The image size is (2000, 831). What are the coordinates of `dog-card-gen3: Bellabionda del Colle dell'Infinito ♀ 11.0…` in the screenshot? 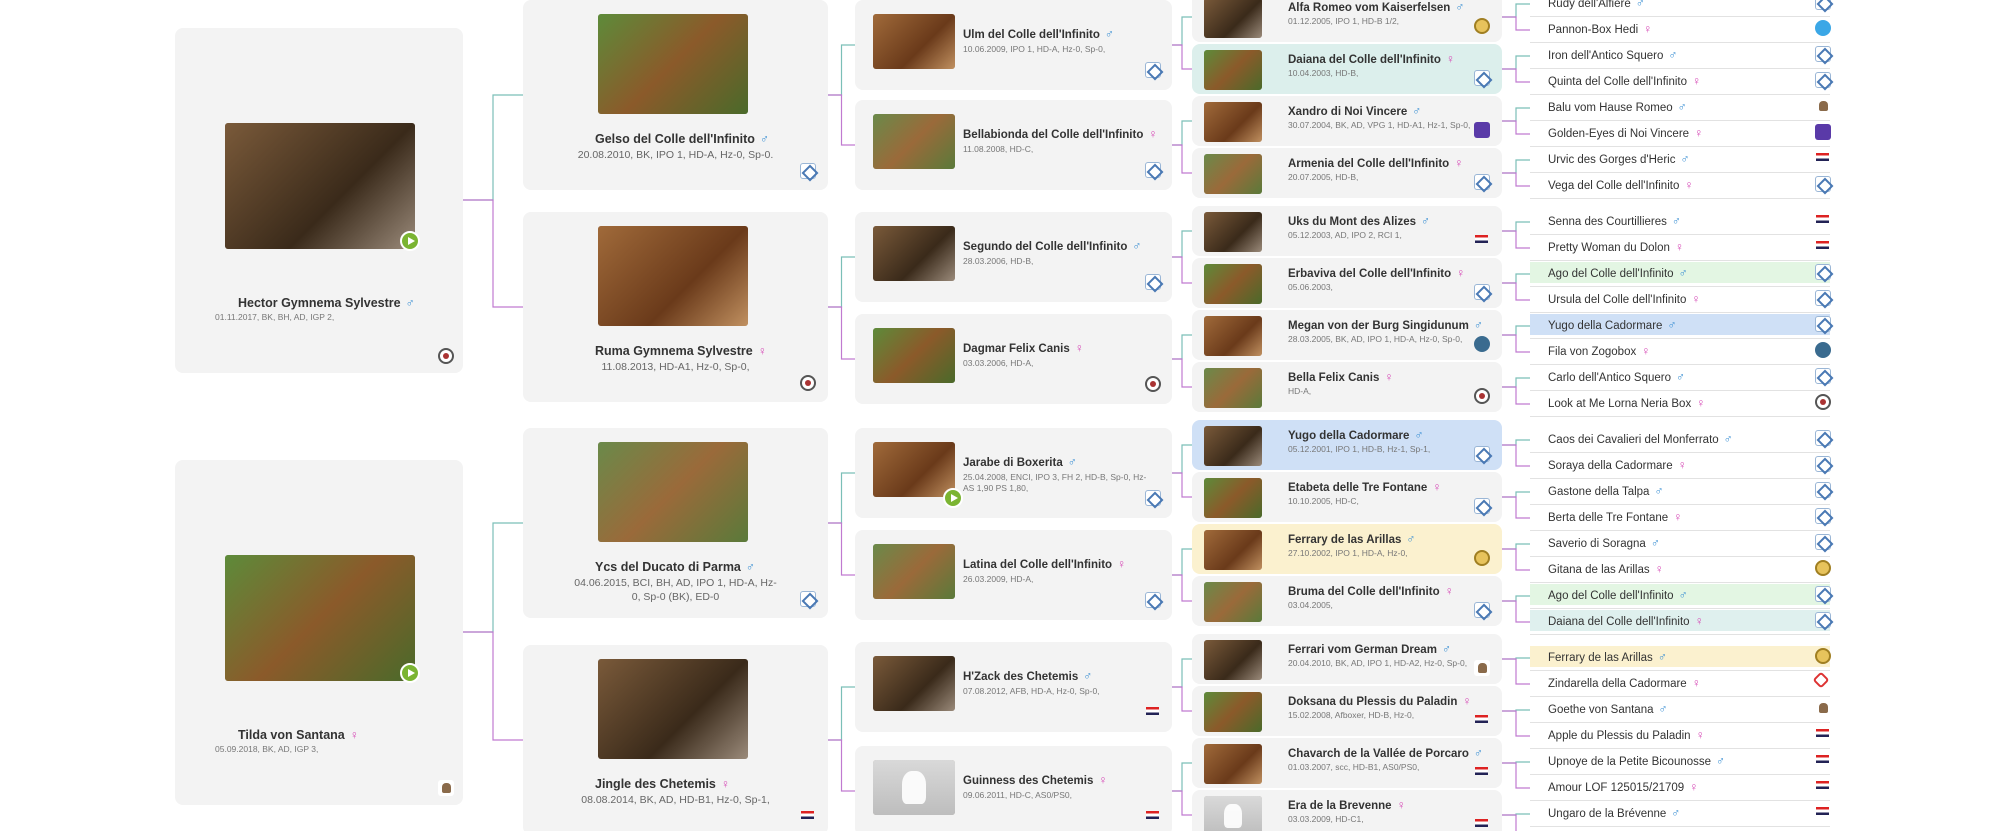 It's located at (1013, 145).